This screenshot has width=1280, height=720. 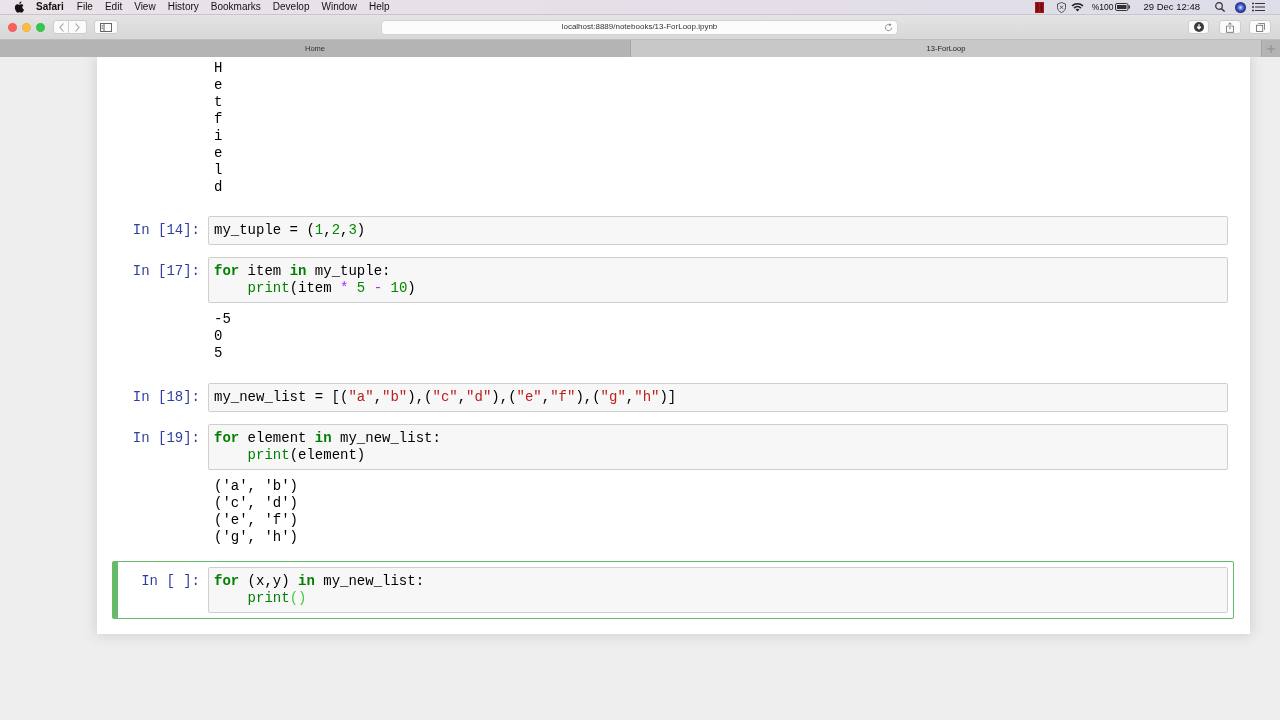 What do you see at coordinates (61, 27) in the screenshot?
I see `chevron-left-icon` at bounding box center [61, 27].